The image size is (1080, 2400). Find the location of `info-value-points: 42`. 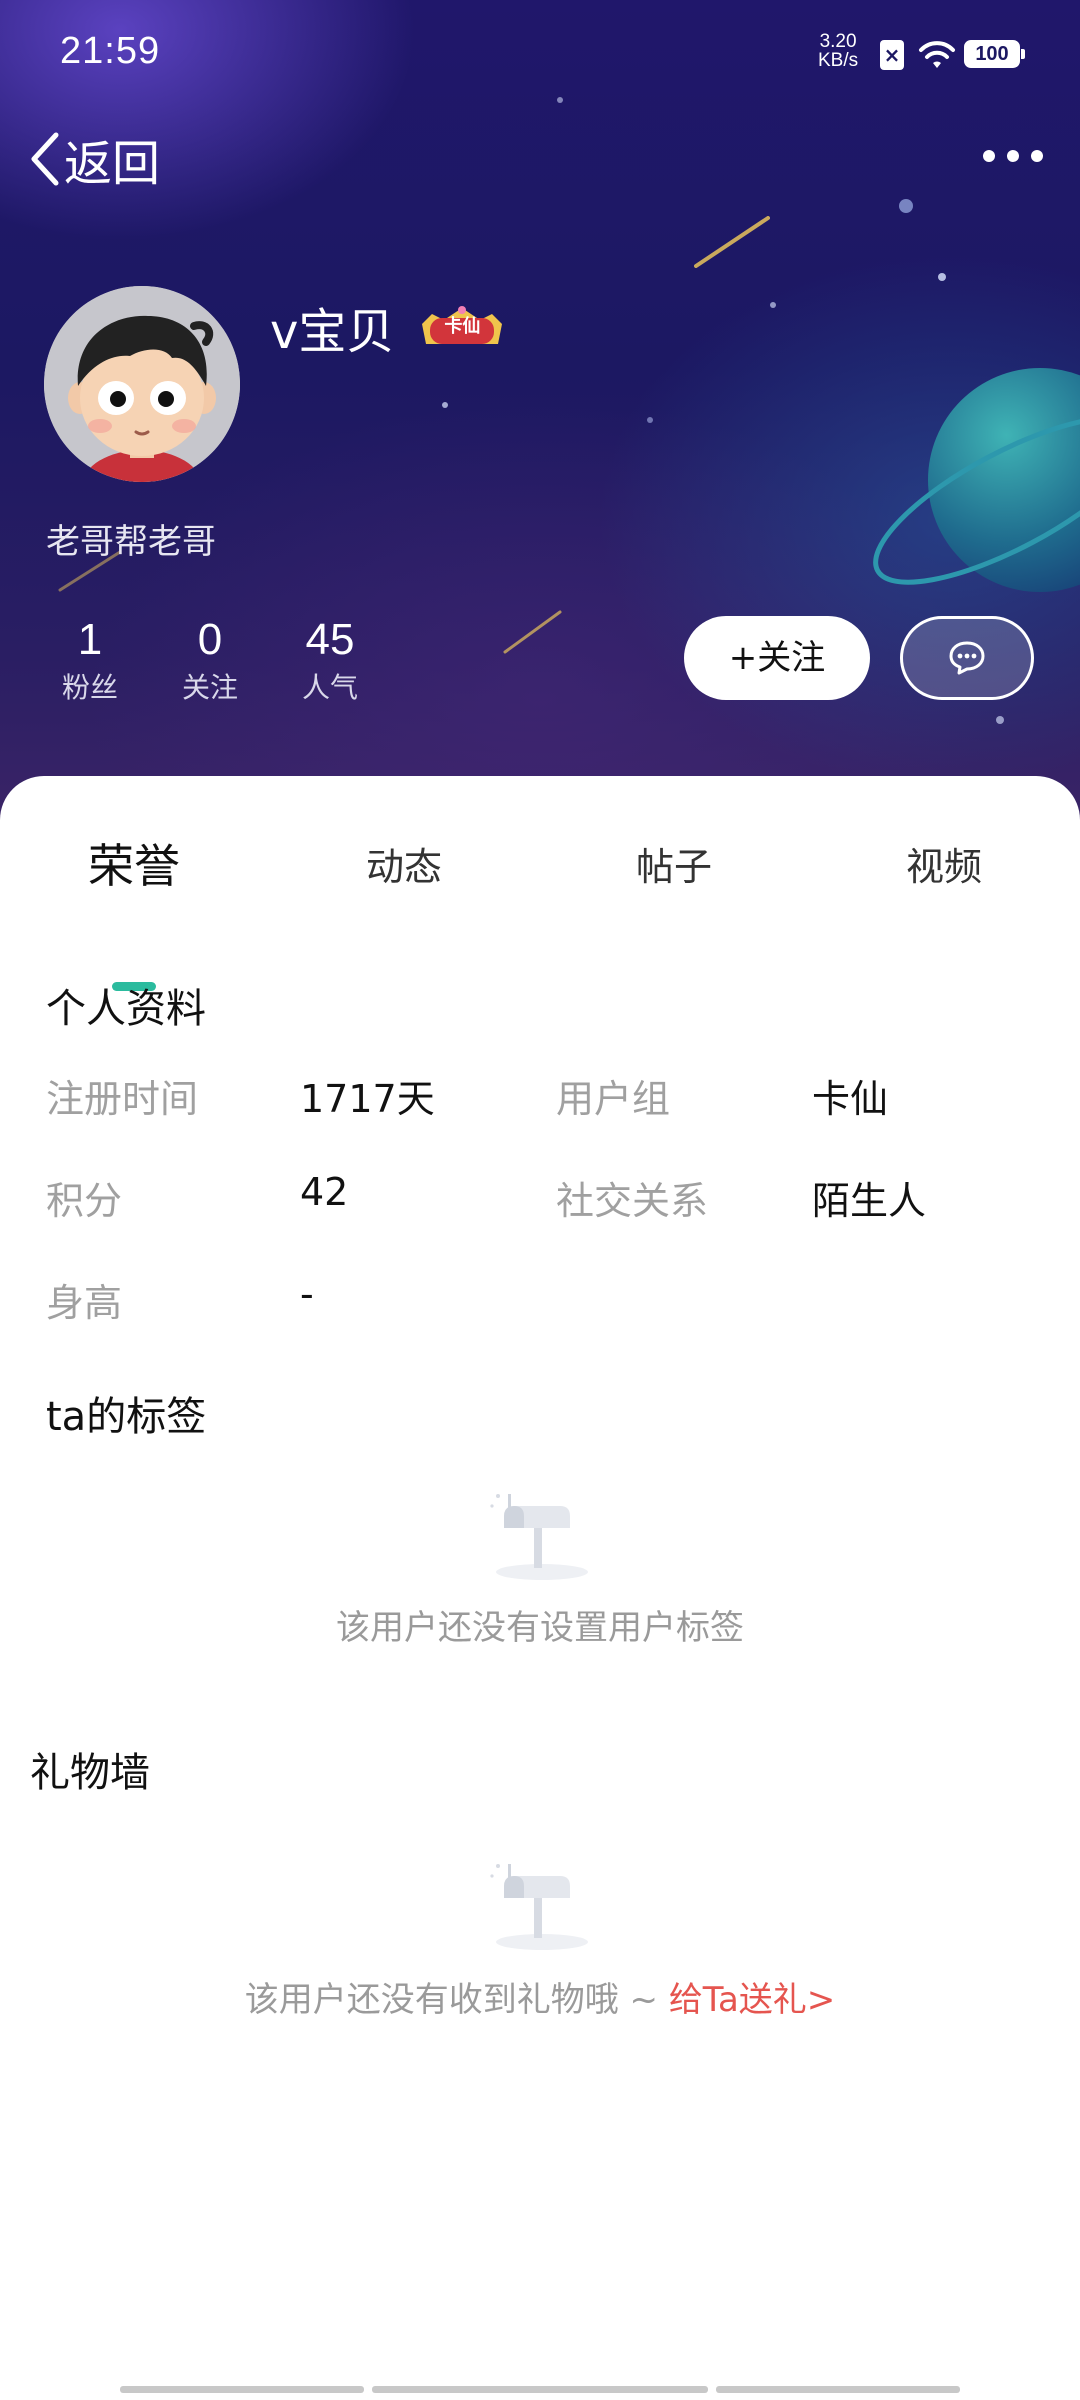

info-value-points: 42 is located at coordinates (324, 1192).